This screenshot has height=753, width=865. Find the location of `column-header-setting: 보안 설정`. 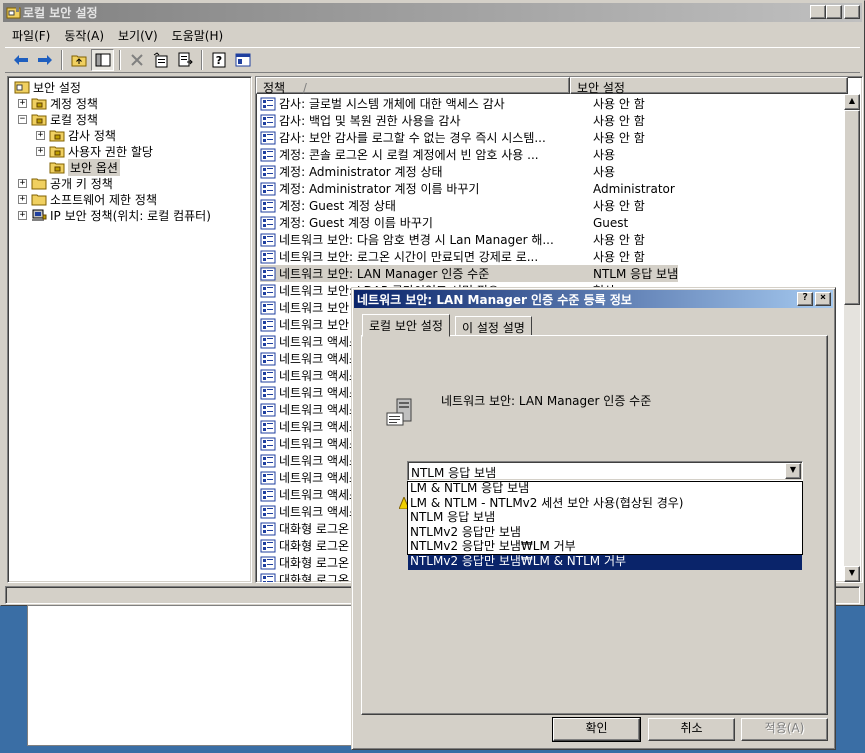

column-header-setting: 보안 설정 is located at coordinates (709, 86).